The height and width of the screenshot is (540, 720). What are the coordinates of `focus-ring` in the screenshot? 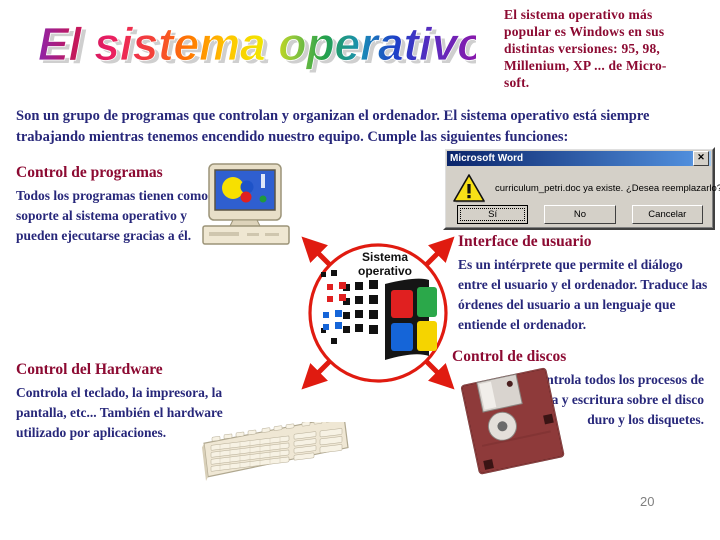 It's located at (493, 214).